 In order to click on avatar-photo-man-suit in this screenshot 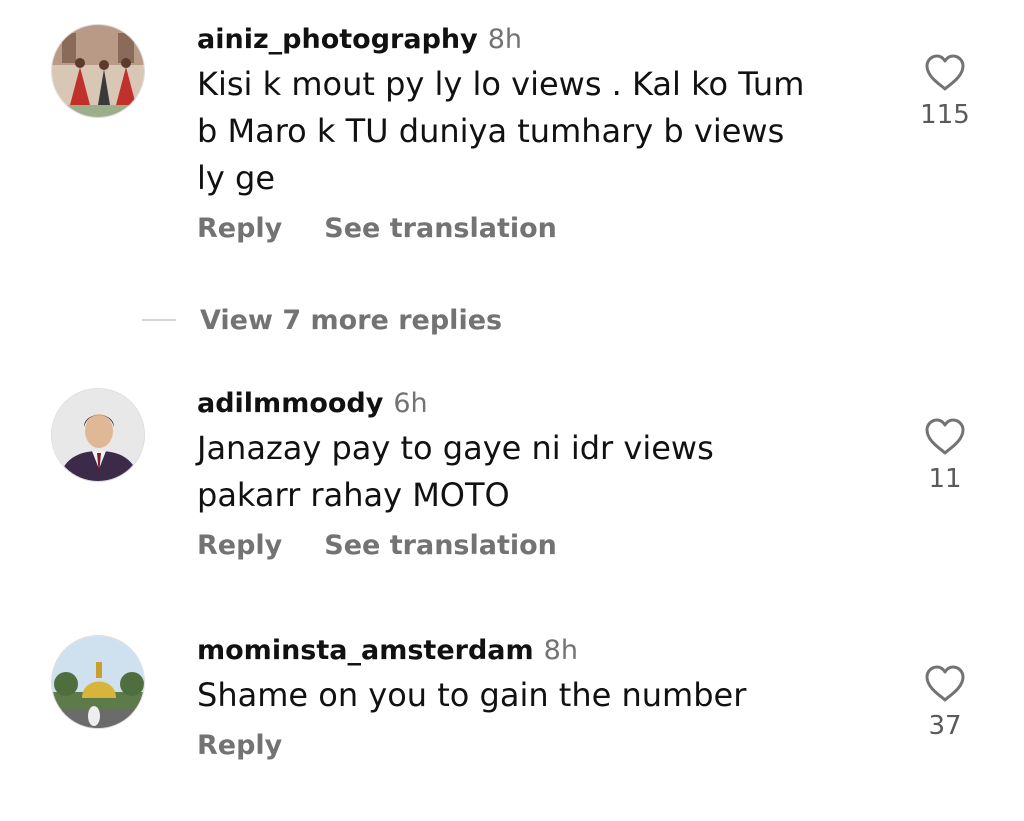, I will do `click(98, 435)`.